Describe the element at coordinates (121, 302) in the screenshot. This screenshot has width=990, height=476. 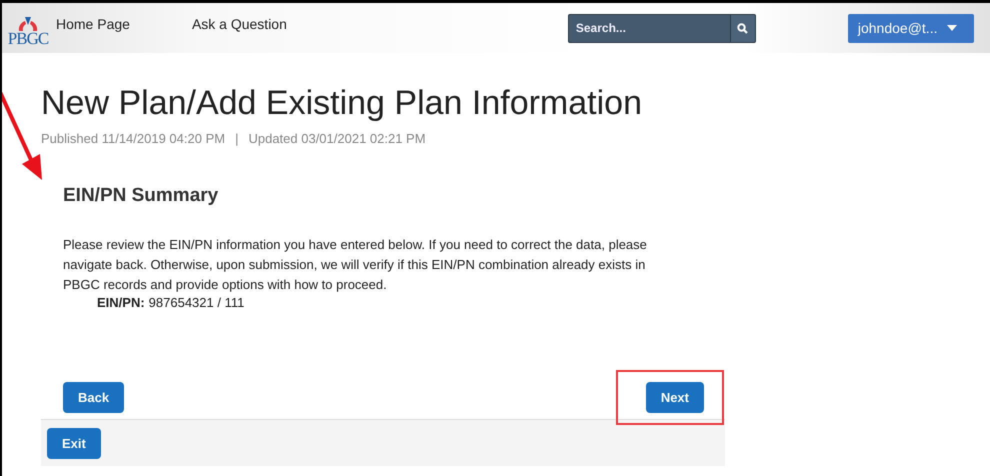
I see `field-label: EIN/PN:` at that location.